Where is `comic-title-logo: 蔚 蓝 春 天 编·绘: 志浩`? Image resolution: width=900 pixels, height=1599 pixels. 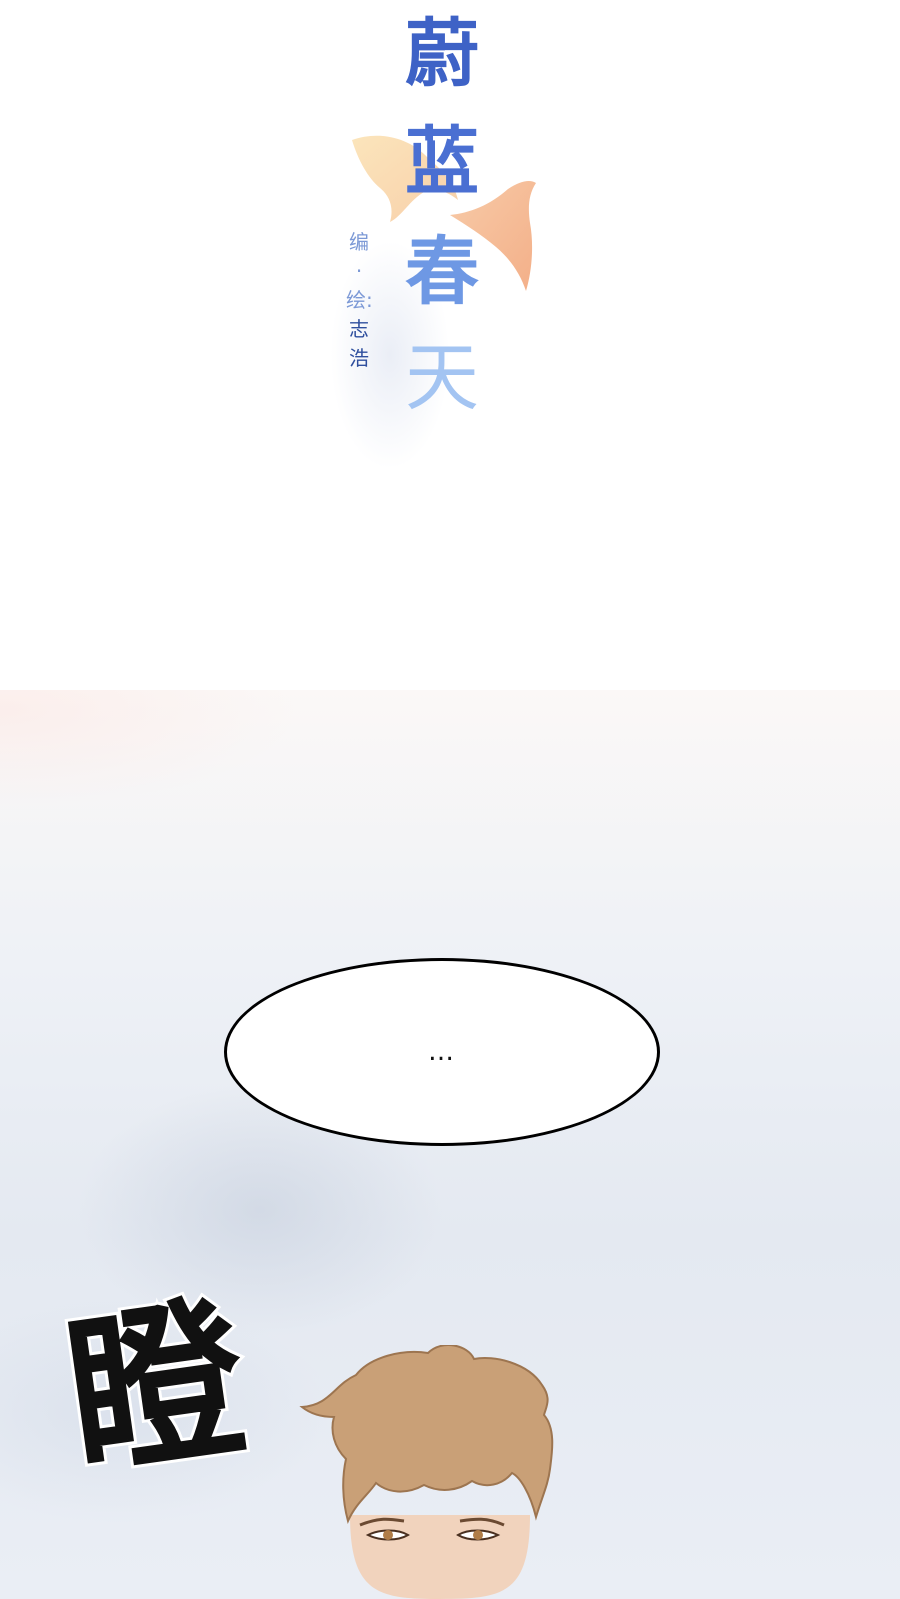 comic-title-logo: 蔚 蓝 春 天 编·绘: 志浩 is located at coordinates (450, 240).